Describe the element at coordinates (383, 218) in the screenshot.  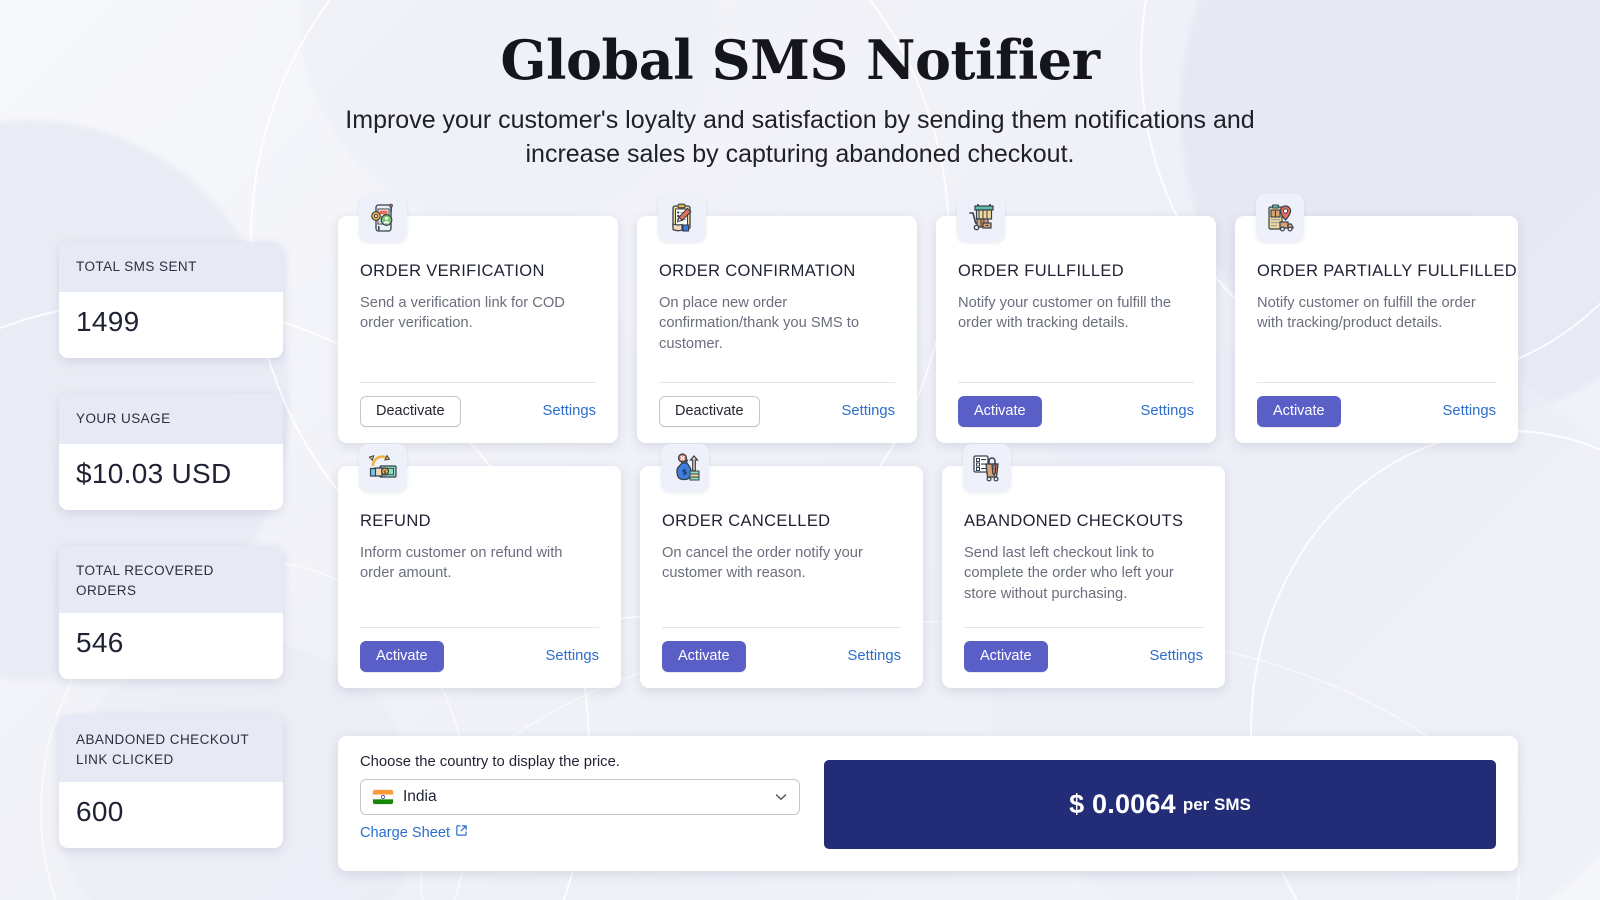
I see `mobile-verification-icon` at that location.